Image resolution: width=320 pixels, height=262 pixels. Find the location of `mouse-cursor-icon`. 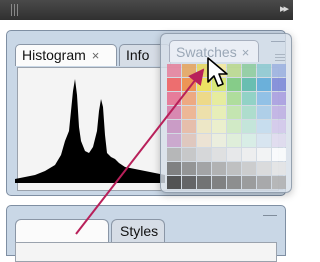

mouse-cursor-icon is located at coordinates (217, 72).